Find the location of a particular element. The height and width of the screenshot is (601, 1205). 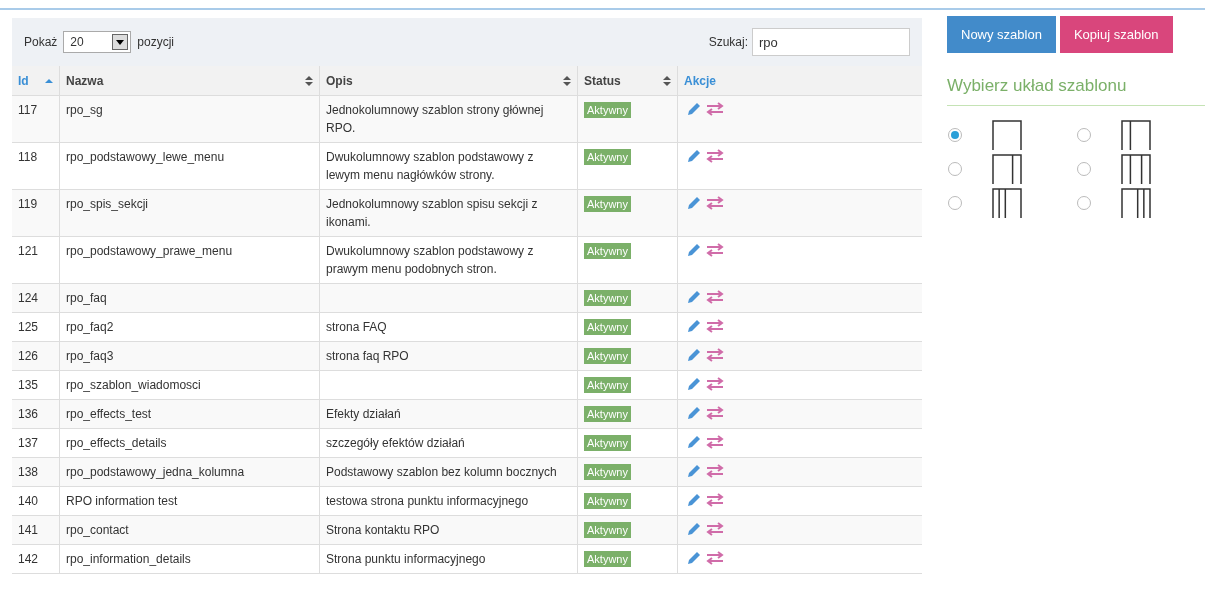

column-header: Opis is located at coordinates (449, 80).